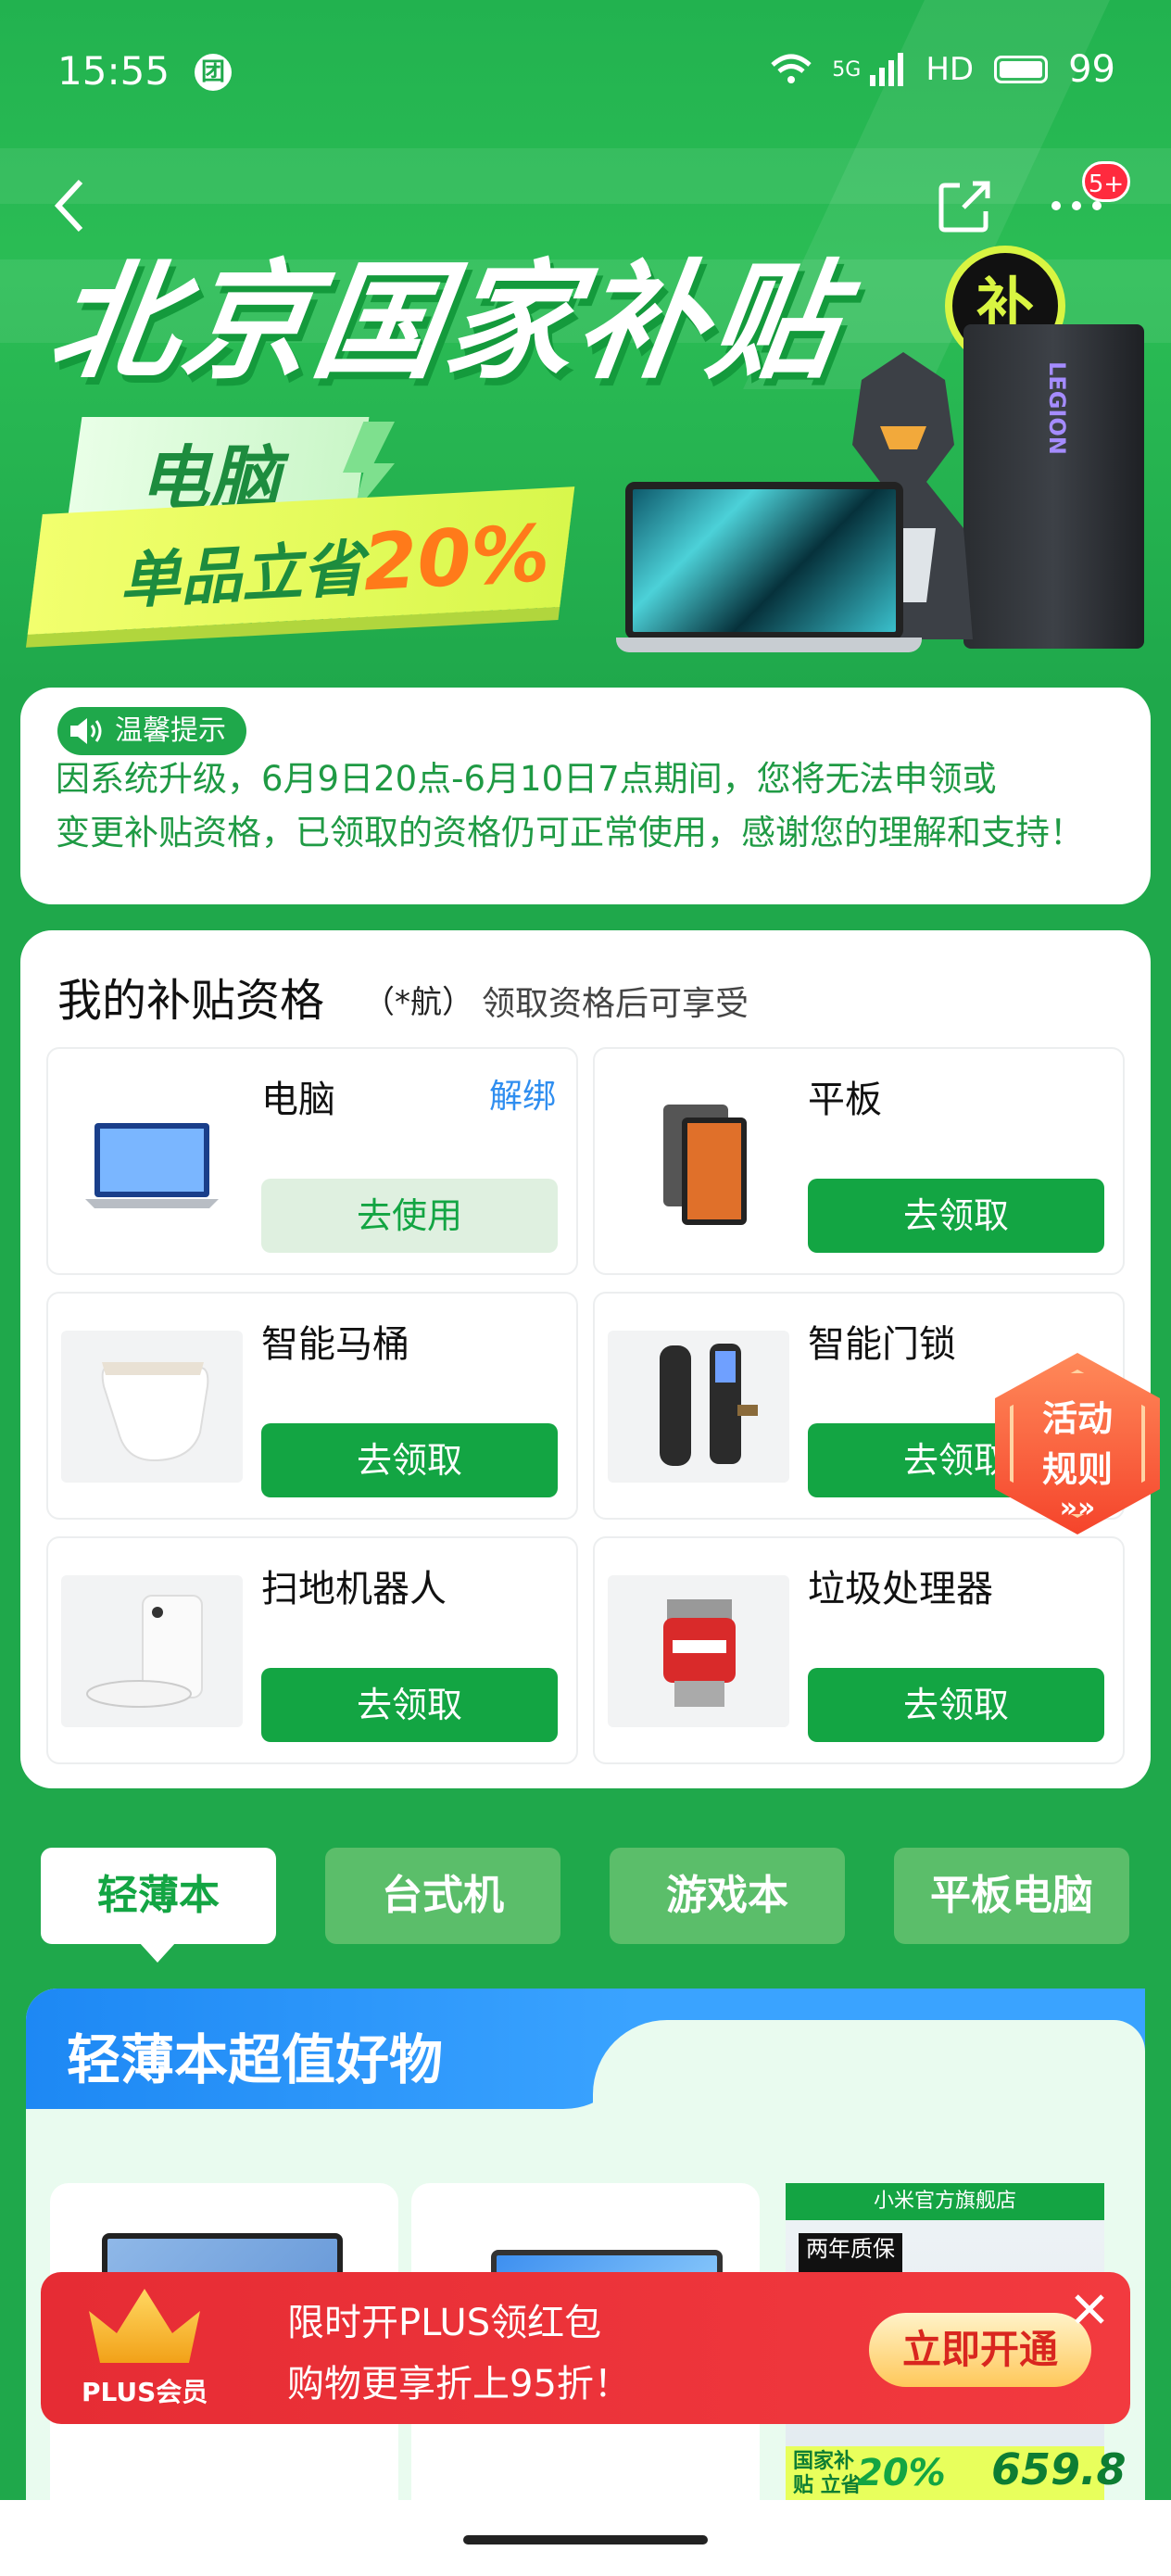 The height and width of the screenshot is (2576, 1171). Describe the element at coordinates (418, 1002) in the screenshot. I see `eligibility-title-note: （*航）` at that location.